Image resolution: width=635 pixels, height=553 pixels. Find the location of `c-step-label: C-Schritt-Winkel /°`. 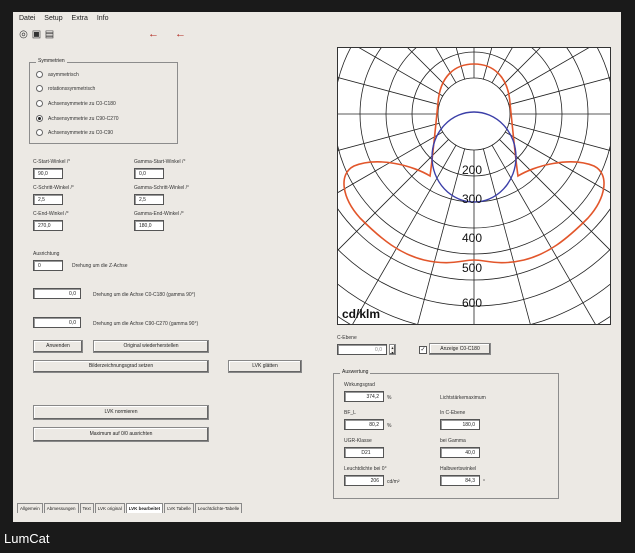

c-step-label: C-Schritt-Winkel /° is located at coordinates (53, 188).